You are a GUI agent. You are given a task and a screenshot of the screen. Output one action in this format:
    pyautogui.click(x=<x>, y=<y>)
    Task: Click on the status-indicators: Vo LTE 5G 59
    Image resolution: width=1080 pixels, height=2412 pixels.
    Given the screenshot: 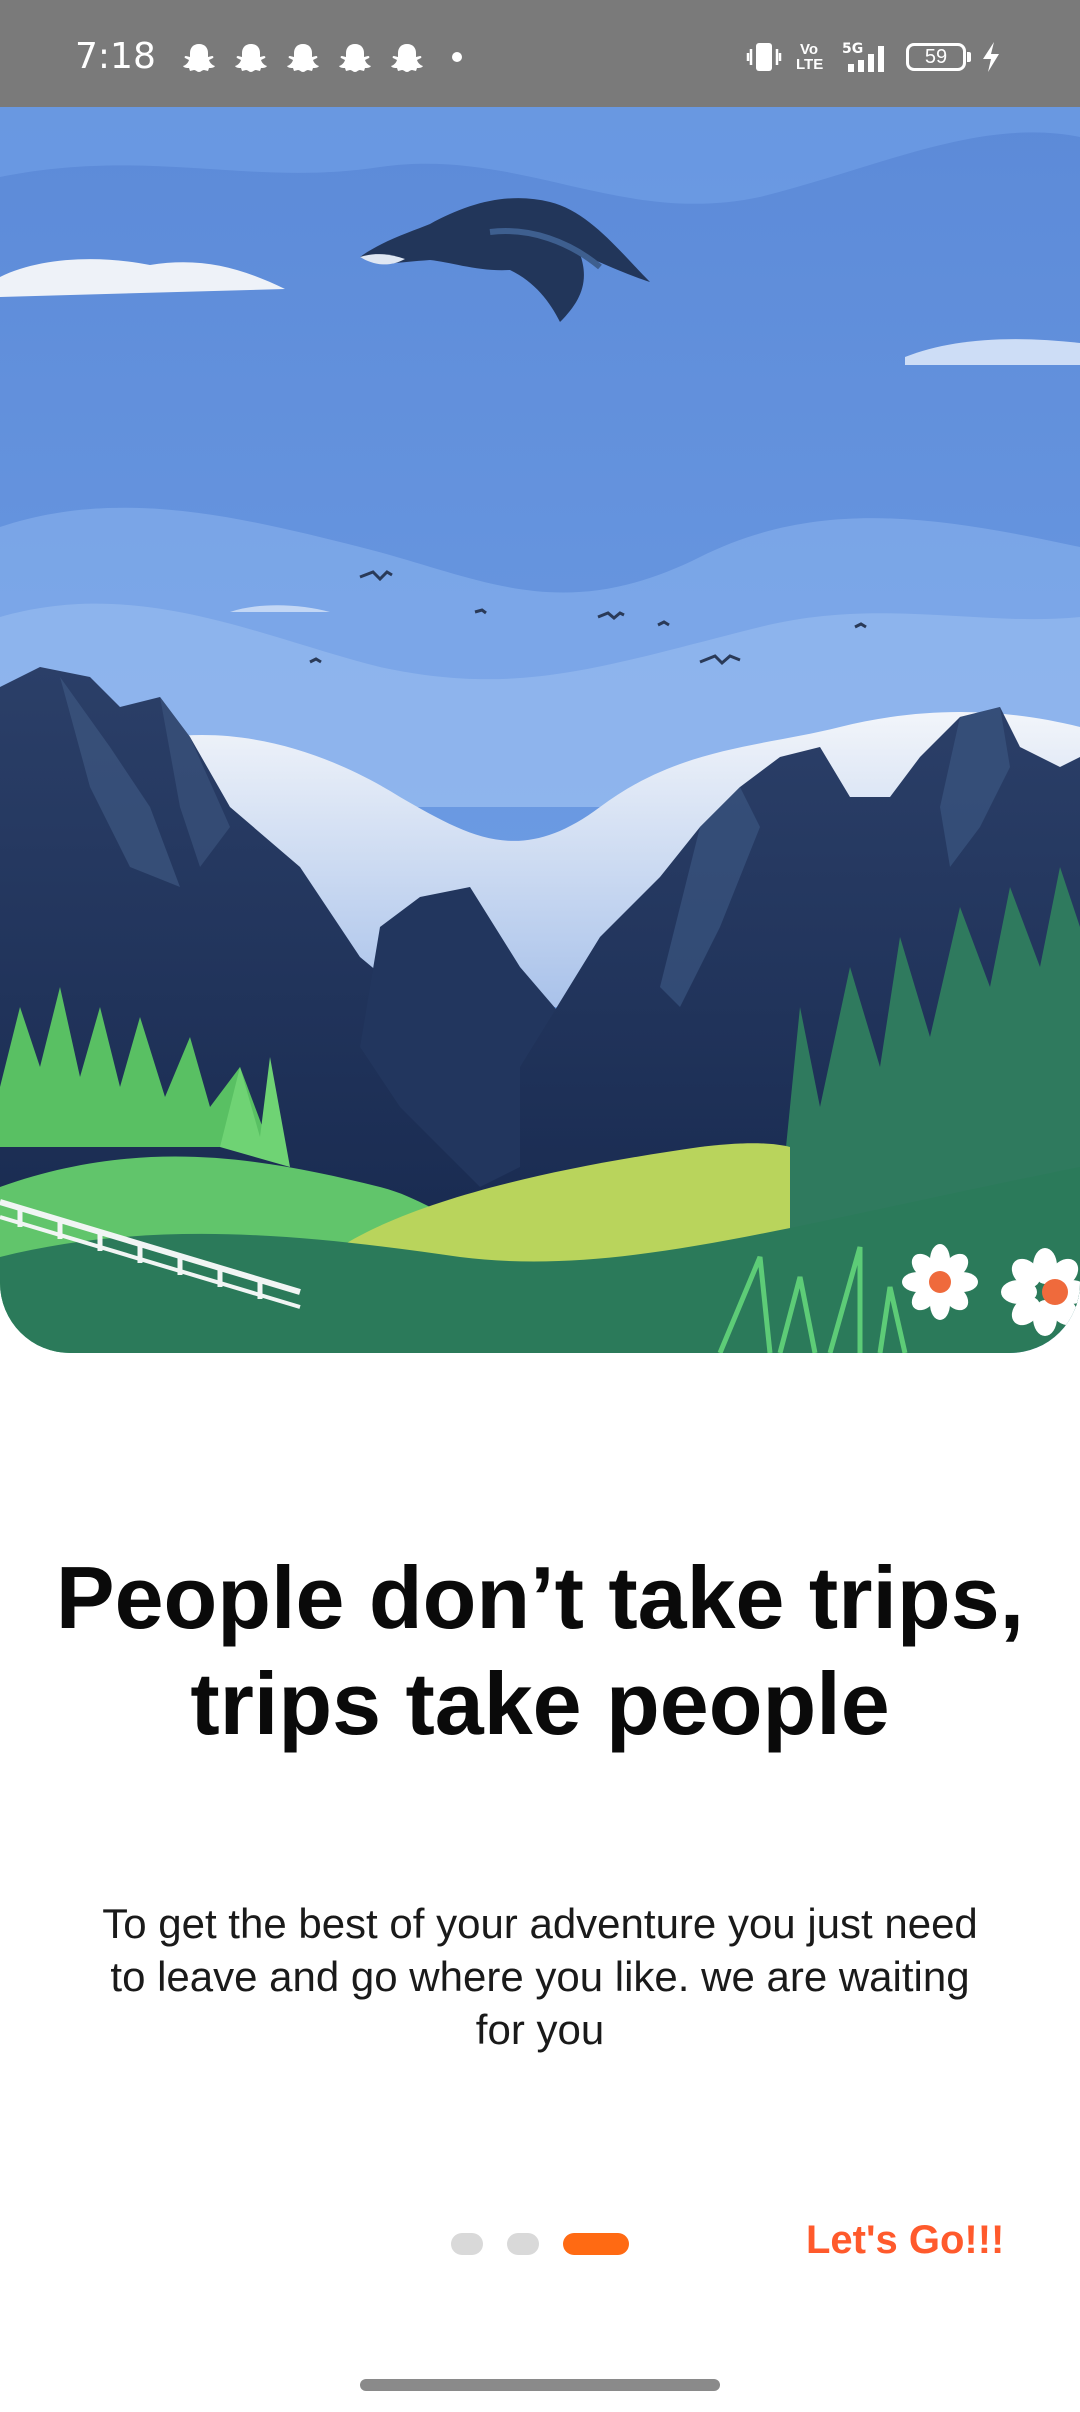 What is the action you would take?
    pyautogui.click(x=874, y=57)
    